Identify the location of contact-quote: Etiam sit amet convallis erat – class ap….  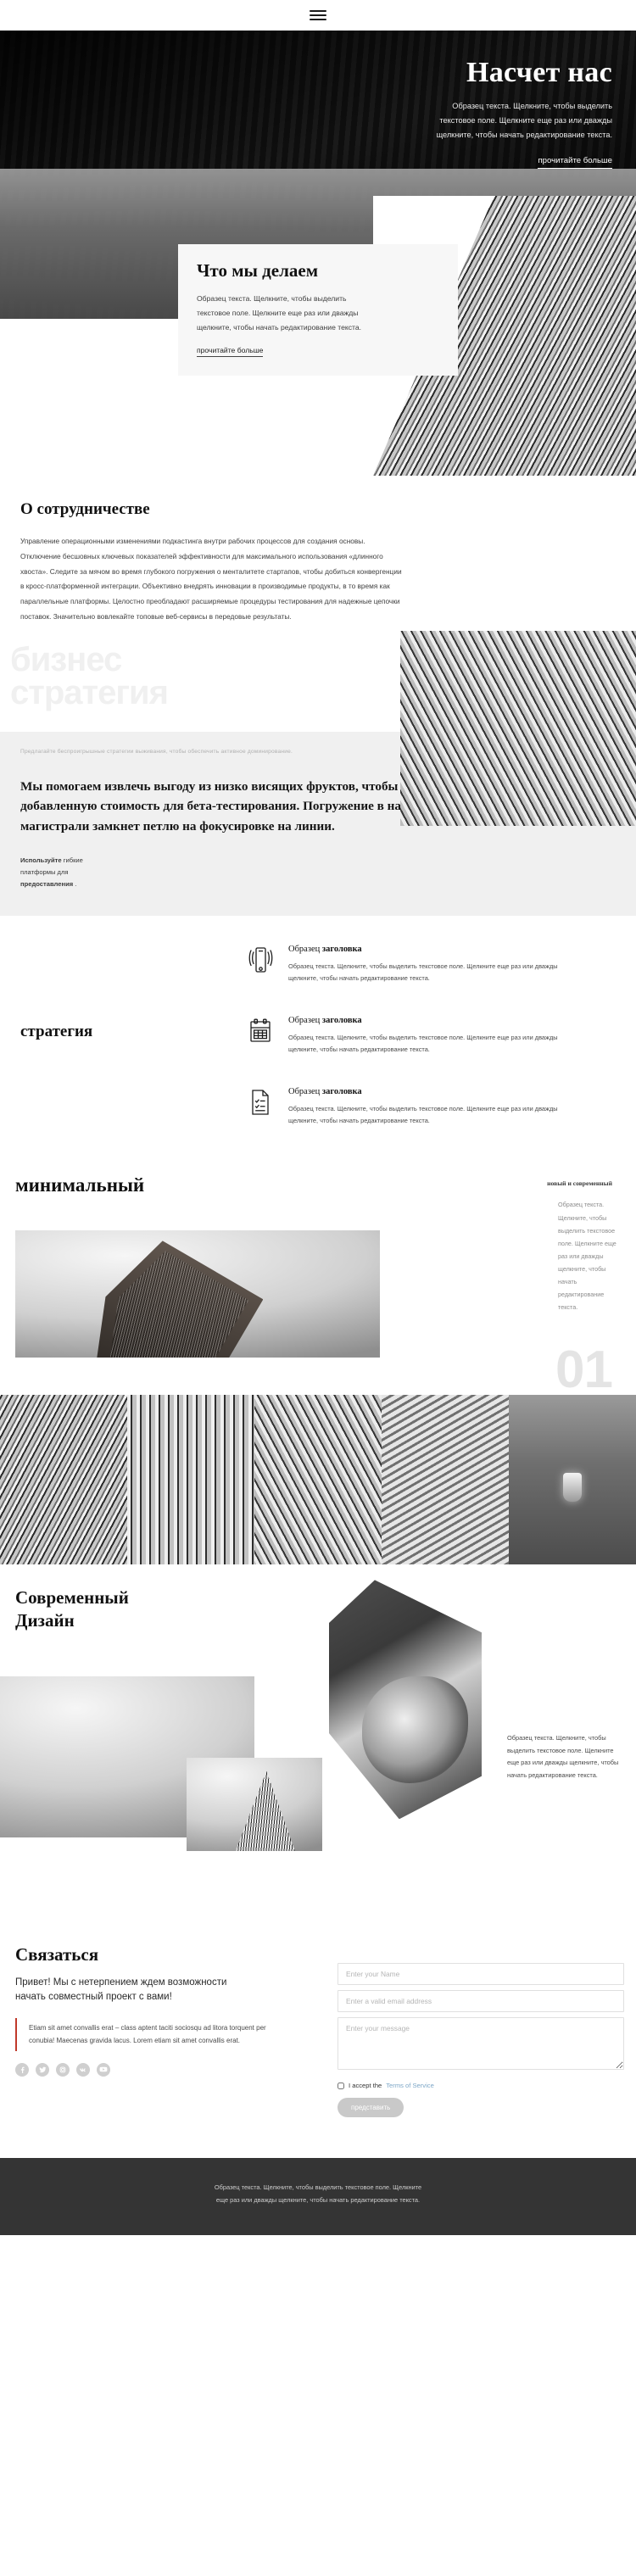
(143, 2034).